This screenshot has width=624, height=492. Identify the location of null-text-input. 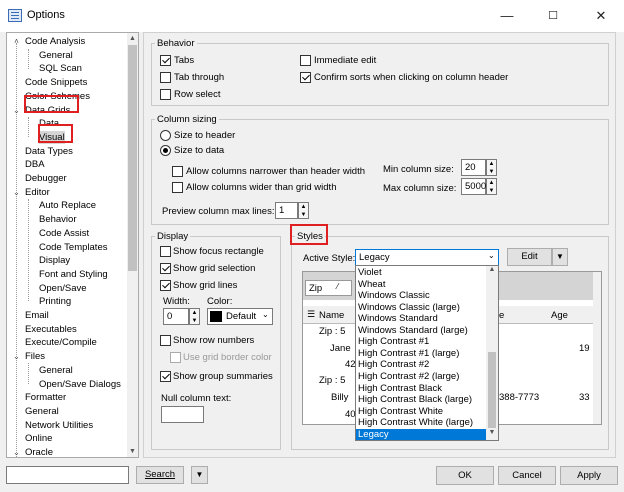
(182, 414).